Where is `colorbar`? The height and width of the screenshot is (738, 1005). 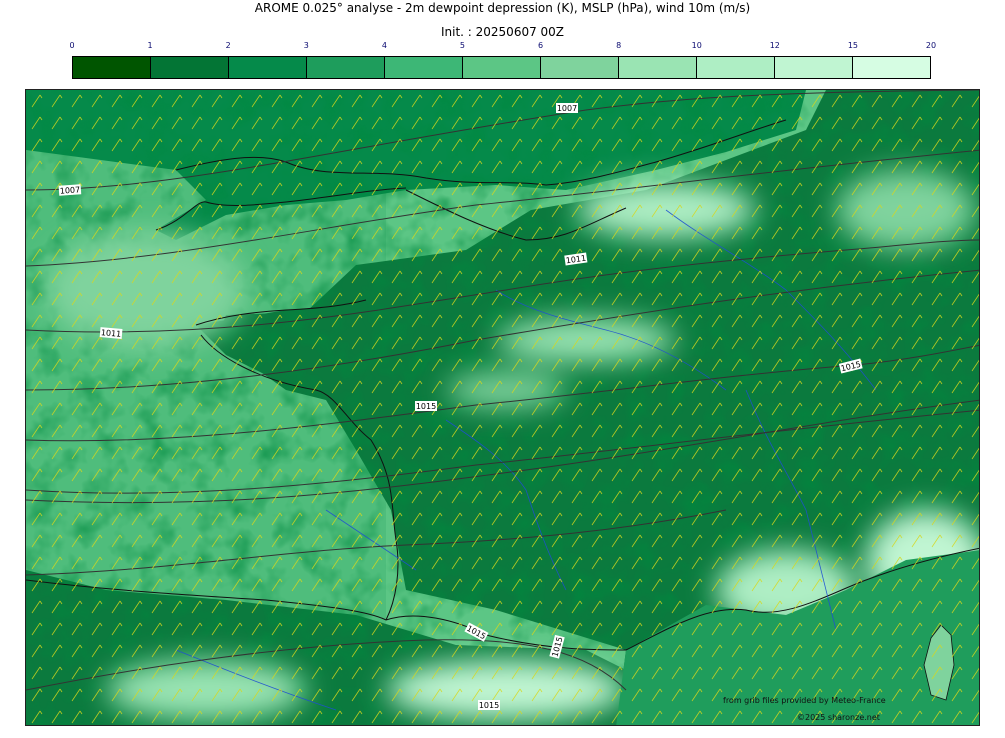
colorbar is located at coordinates (501, 67).